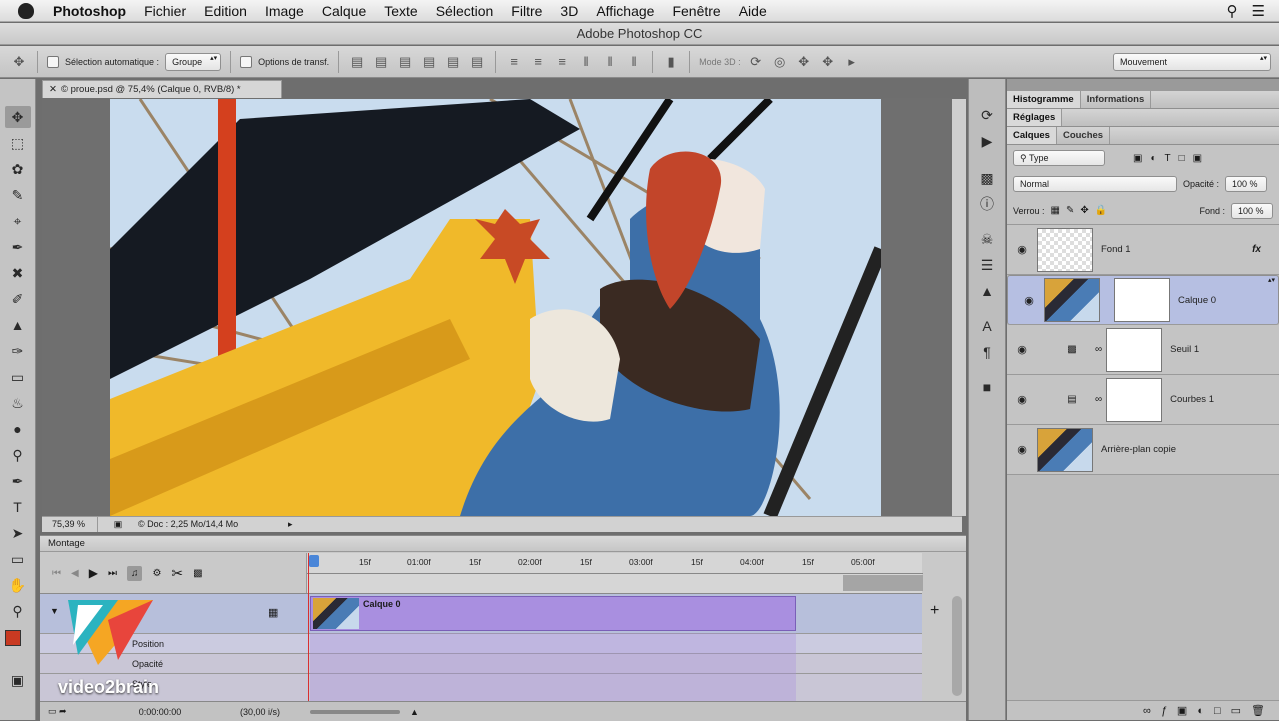 This screenshot has height=721, width=1279. Describe the element at coordinates (344, 11) in the screenshot. I see `menu-calque: Calque` at that location.